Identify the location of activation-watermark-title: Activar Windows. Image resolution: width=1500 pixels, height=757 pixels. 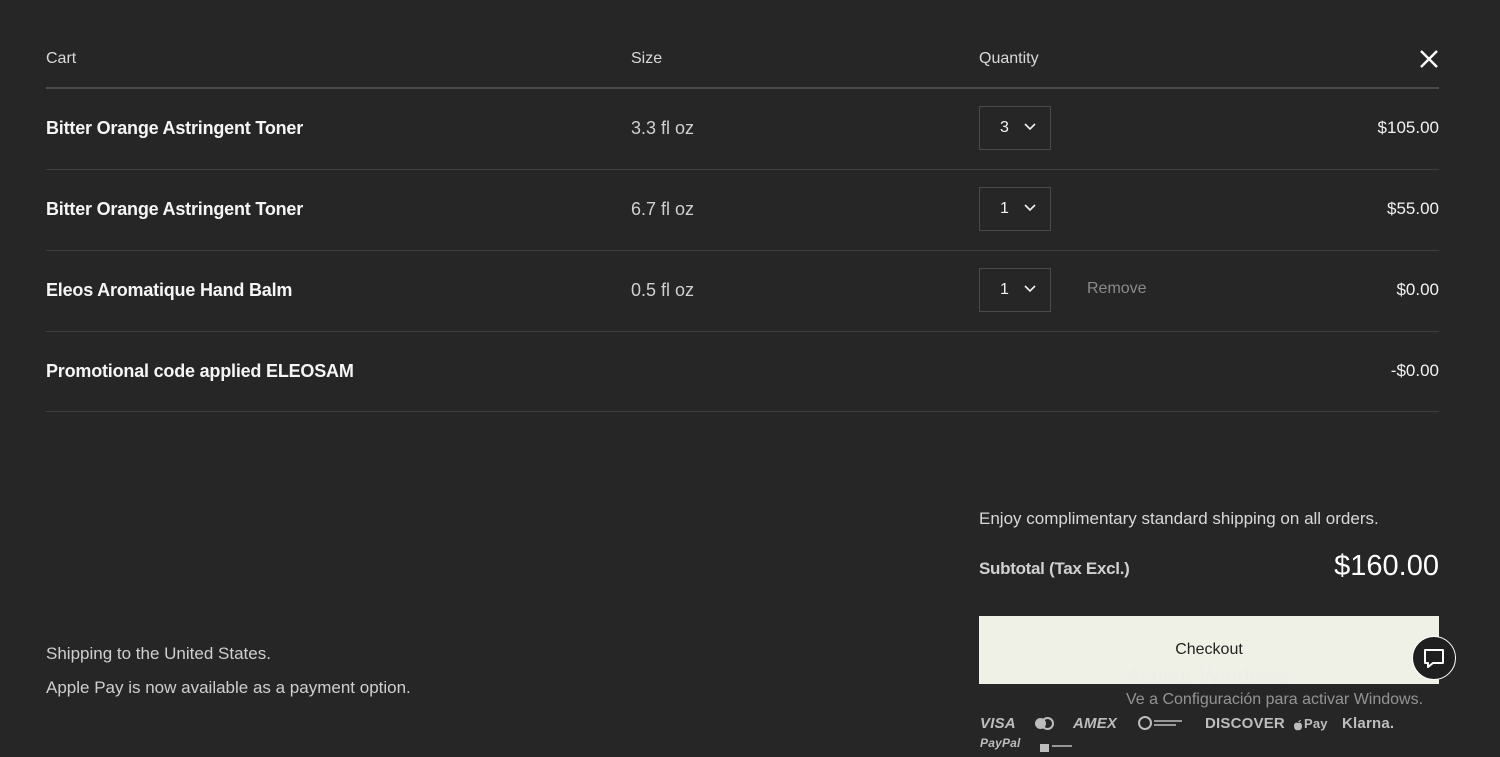
(1207, 675).